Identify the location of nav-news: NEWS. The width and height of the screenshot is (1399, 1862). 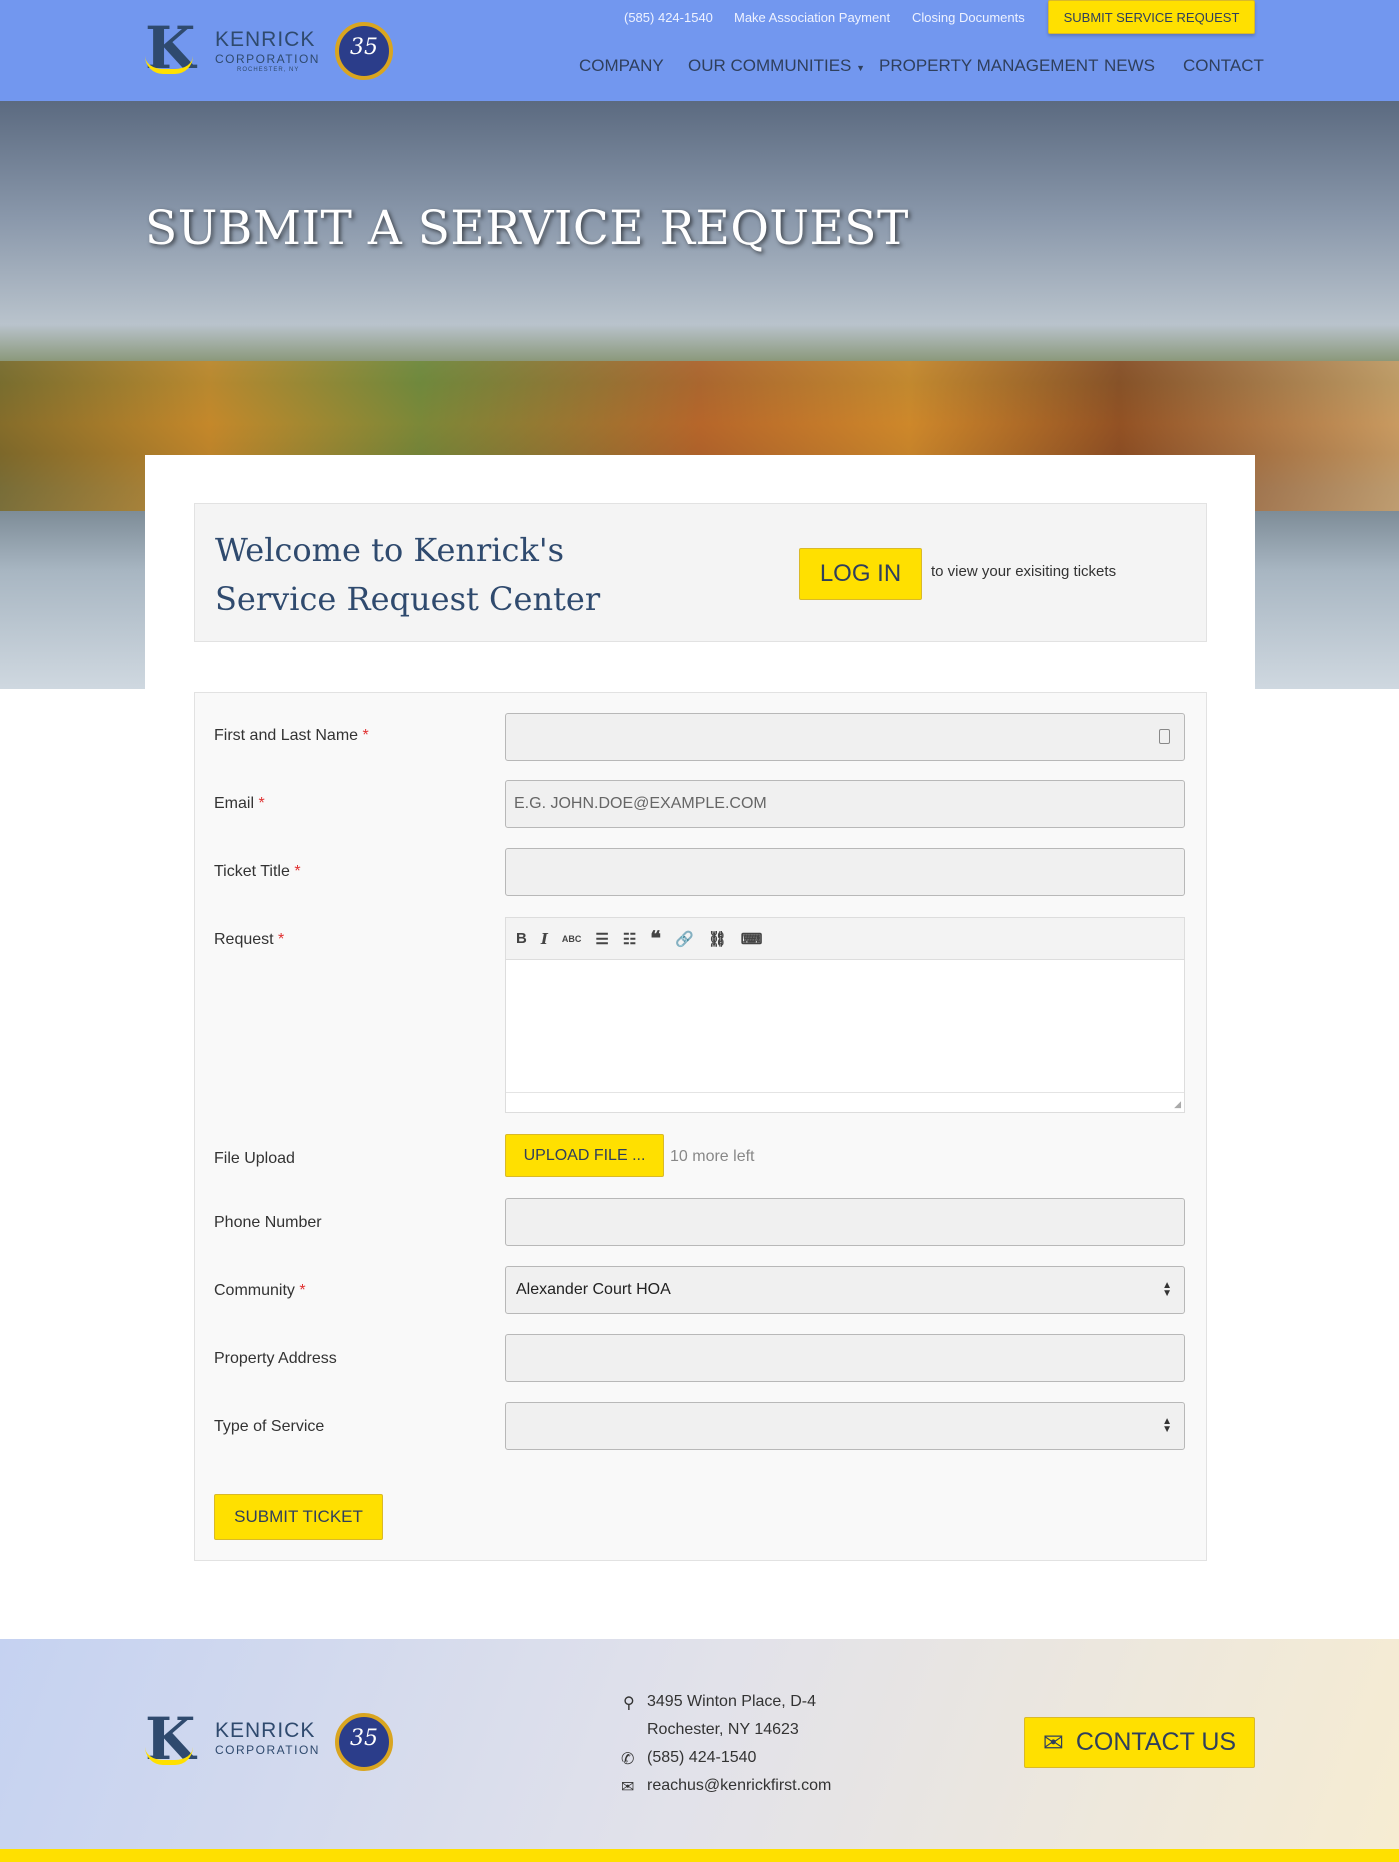
(1129, 66).